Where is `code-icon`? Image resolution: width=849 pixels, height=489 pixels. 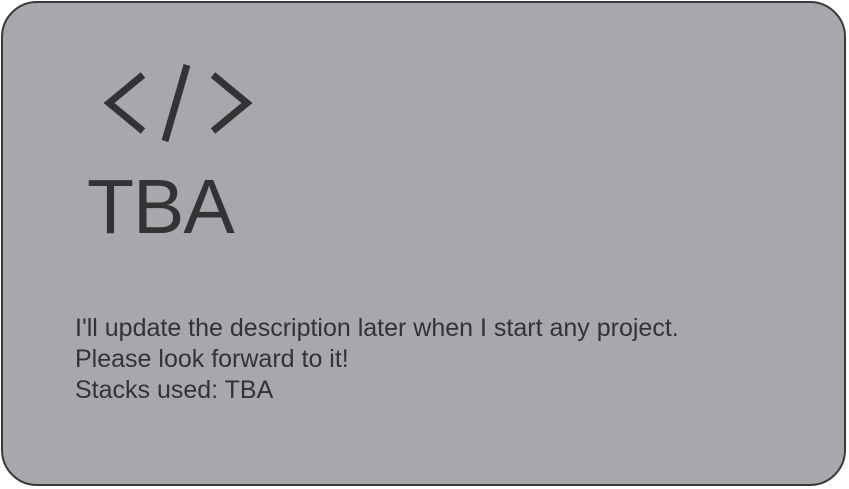 code-icon is located at coordinates (178, 103).